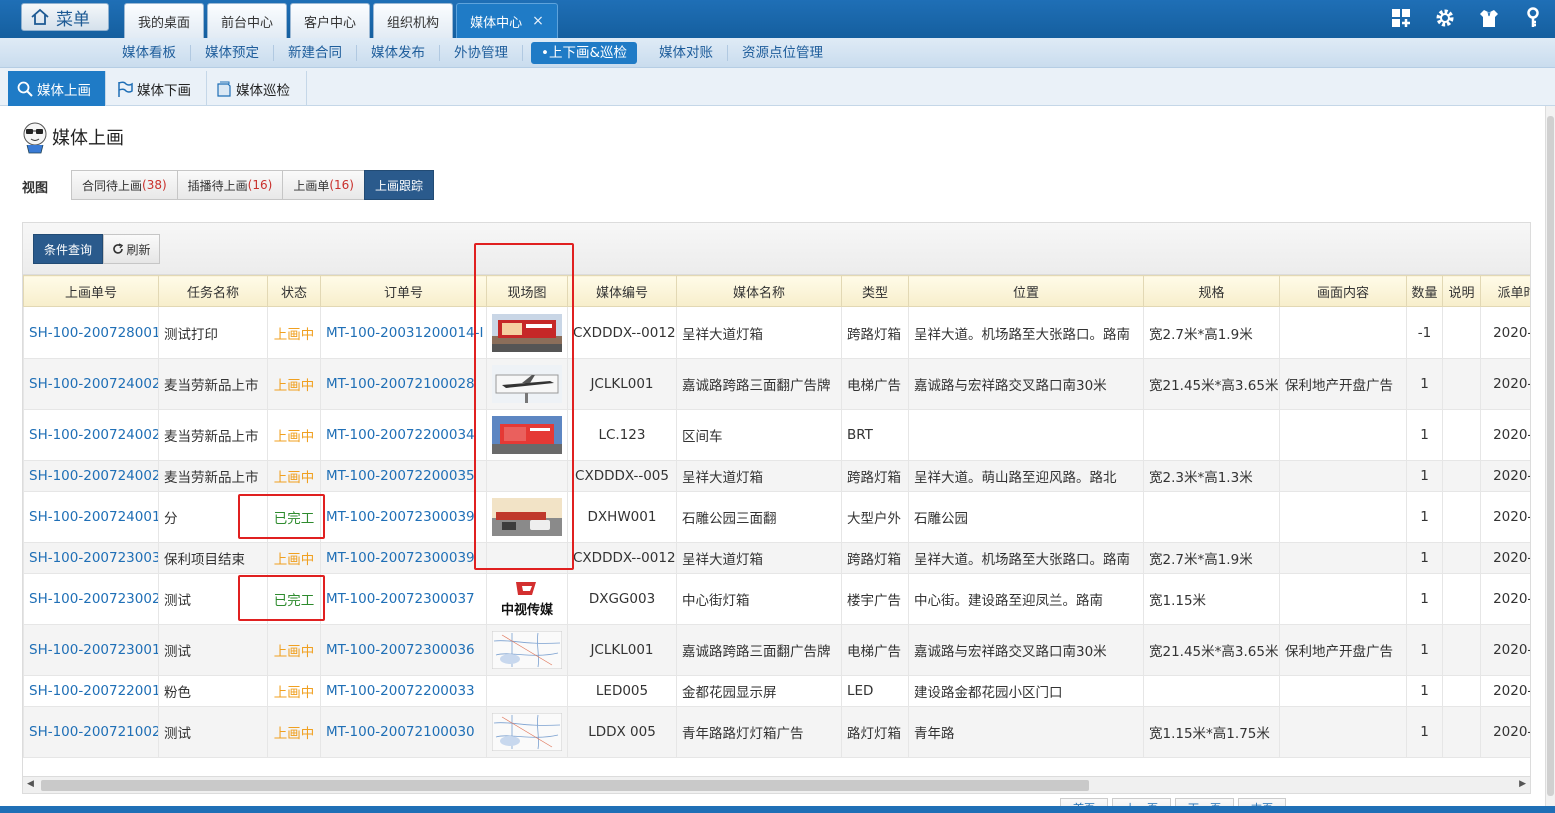 The image size is (1555, 813). I want to click on col-header: 画面内容, so click(1343, 291).